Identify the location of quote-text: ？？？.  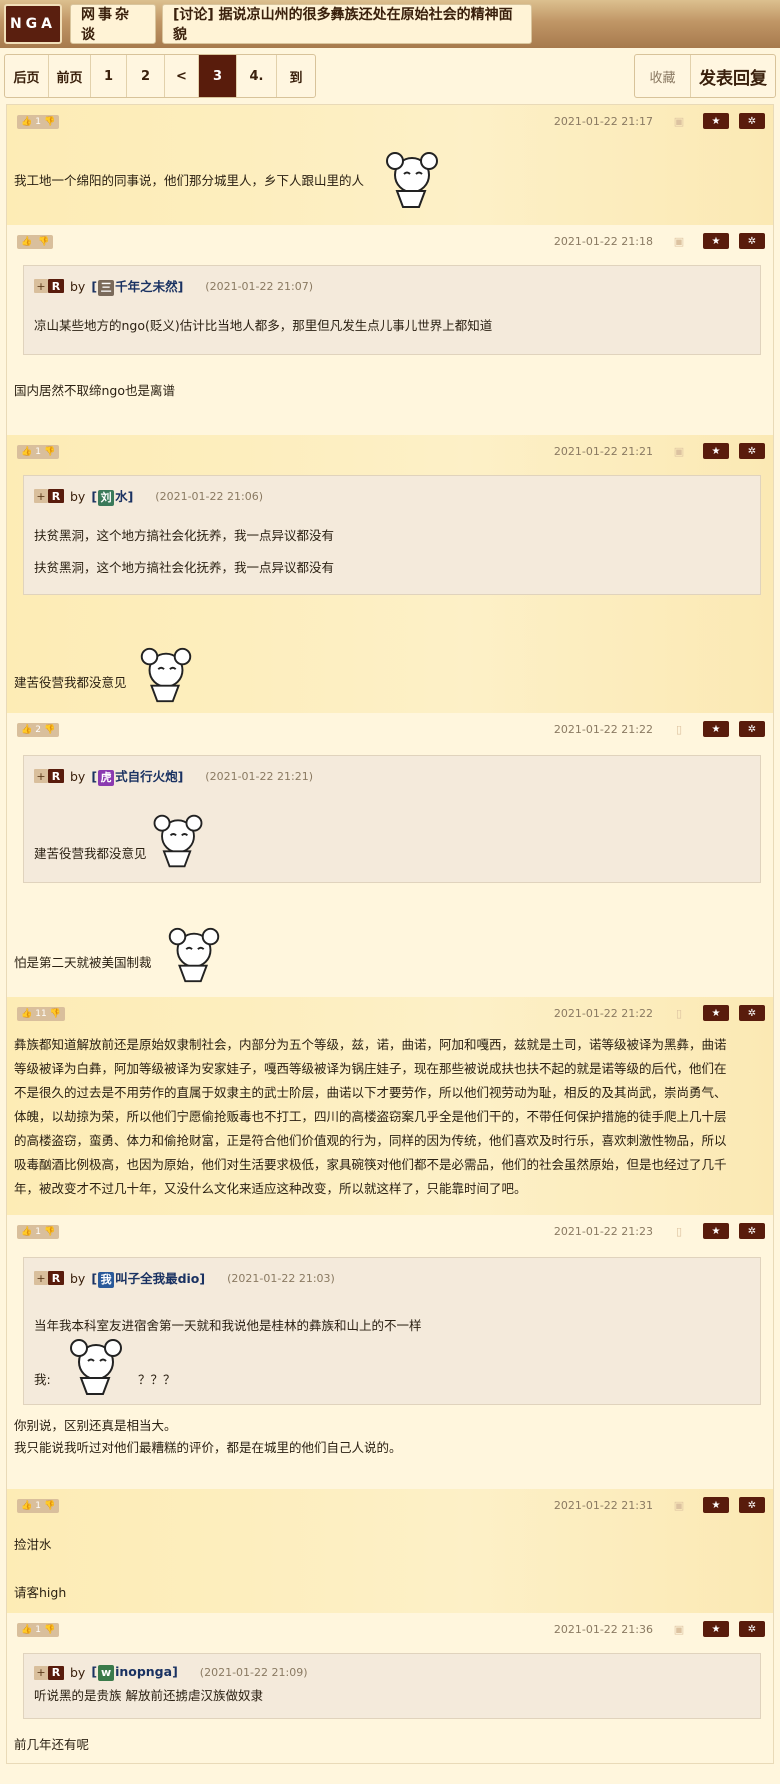
(157, 1379).